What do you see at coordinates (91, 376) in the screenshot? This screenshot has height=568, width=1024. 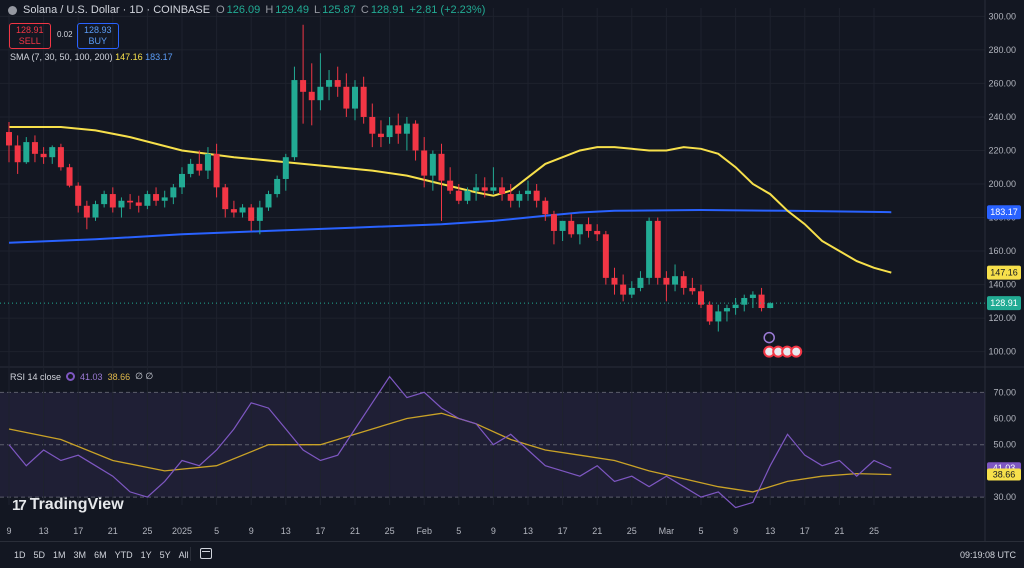 I see `rsi-legend-value-1: 41.03` at bounding box center [91, 376].